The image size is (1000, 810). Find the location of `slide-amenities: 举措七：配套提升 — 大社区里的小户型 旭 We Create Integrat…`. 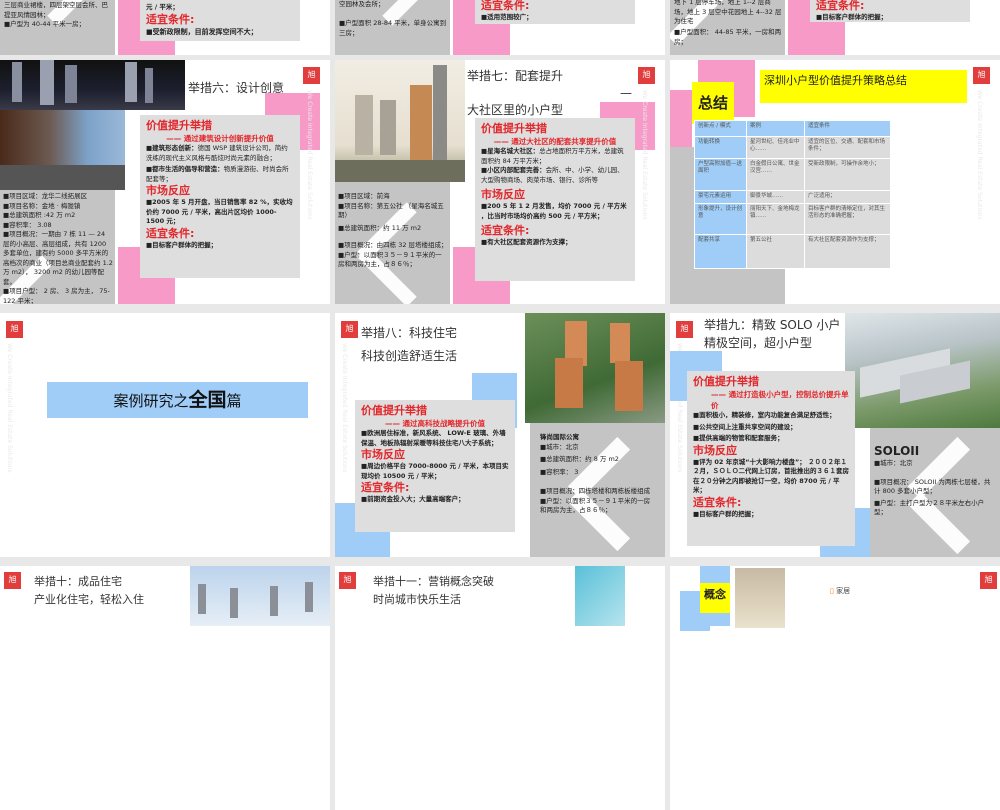

slide-amenities: 举措七：配套提升 — 大社区里的小户型 旭 We Create Integrat… is located at coordinates (500, 182).